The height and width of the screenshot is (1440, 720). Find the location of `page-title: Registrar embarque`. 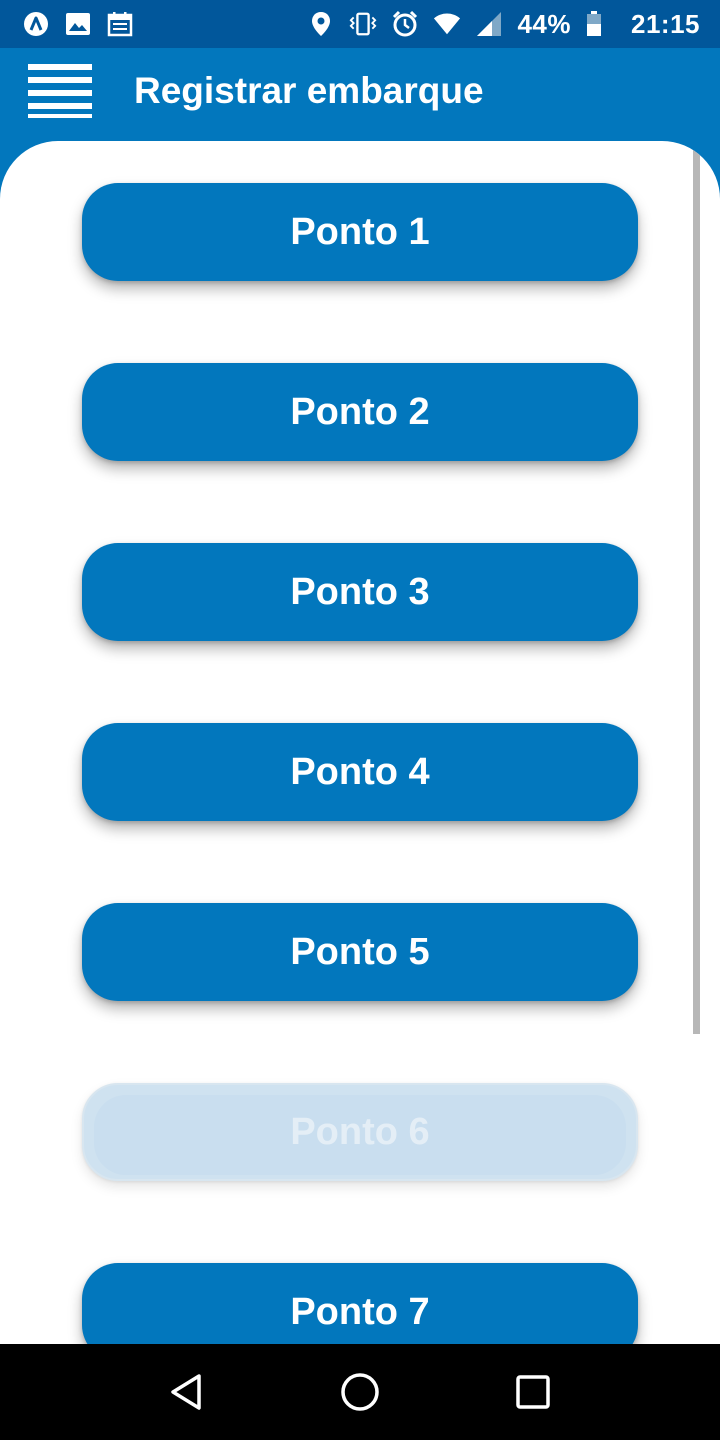

page-title: Registrar embarque is located at coordinates (309, 90).